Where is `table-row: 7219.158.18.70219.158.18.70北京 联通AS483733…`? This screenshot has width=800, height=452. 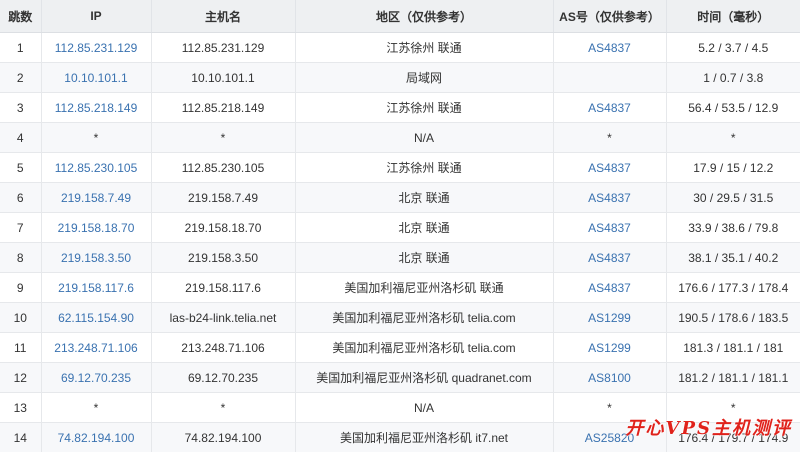
table-row: 7219.158.18.70219.158.18.70北京 联通AS483733… is located at coordinates (400, 228).